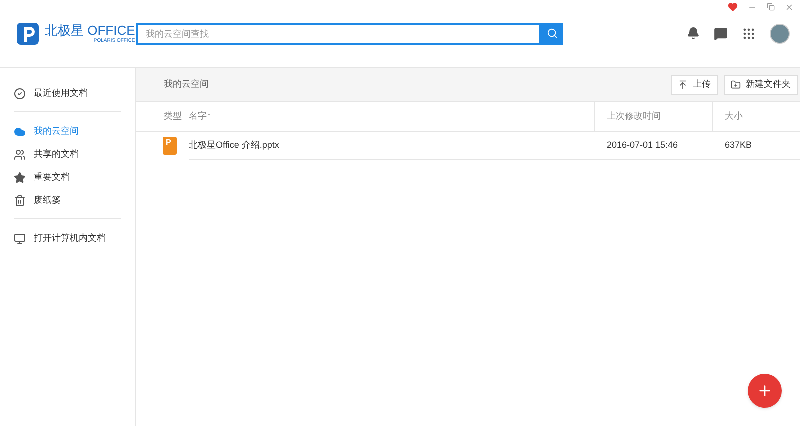  Describe the element at coordinates (789, 7) in the screenshot. I see `close-icon` at that location.